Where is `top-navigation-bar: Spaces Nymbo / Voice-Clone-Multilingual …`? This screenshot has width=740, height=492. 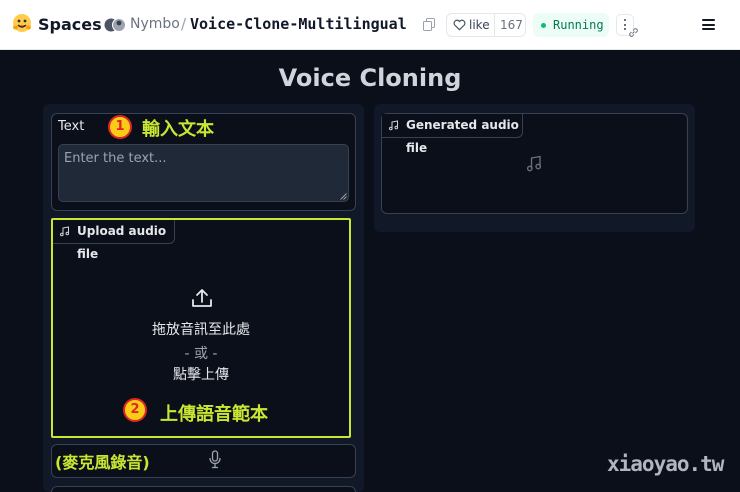
top-navigation-bar: Spaces Nymbo / Voice-Clone-Multilingual … is located at coordinates (370, 25).